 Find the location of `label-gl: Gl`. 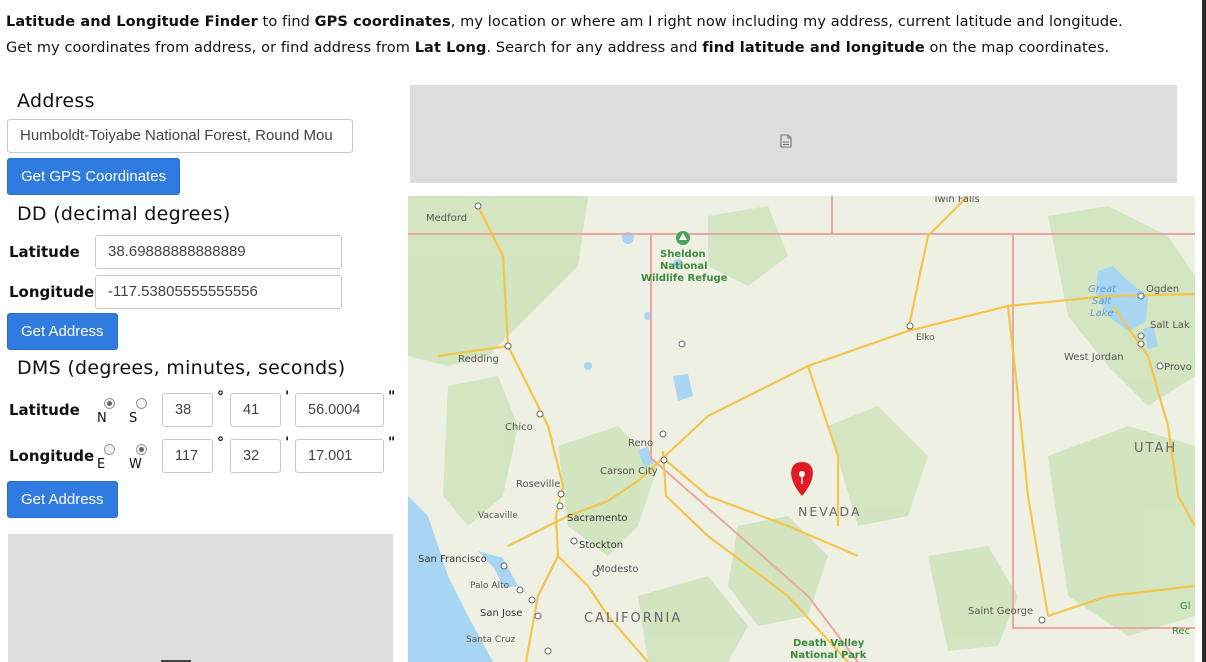

label-gl: Gl is located at coordinates (1185, 606).